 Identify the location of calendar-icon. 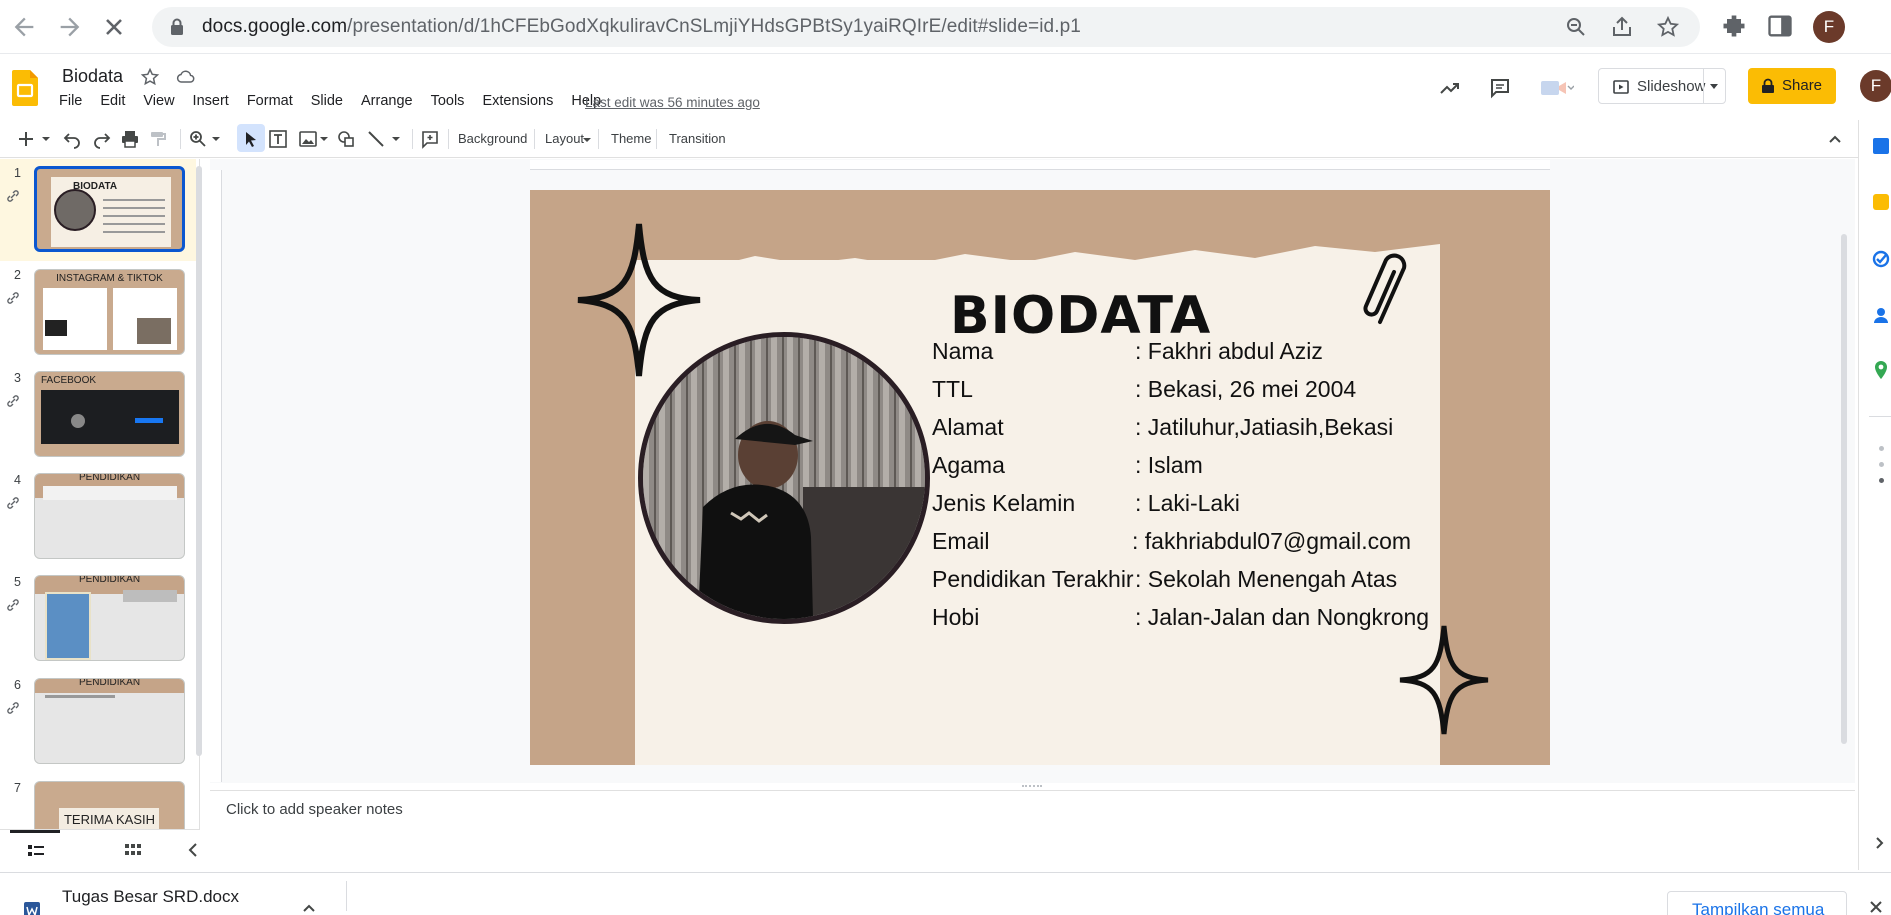
(1881, 146).